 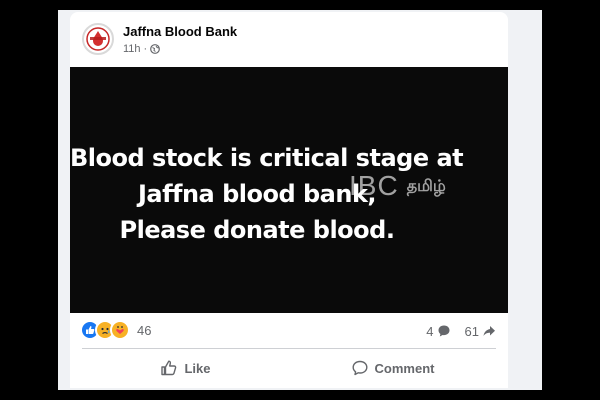 I want to click on engagement-stats: 4 61, so click(x=461, y=331).